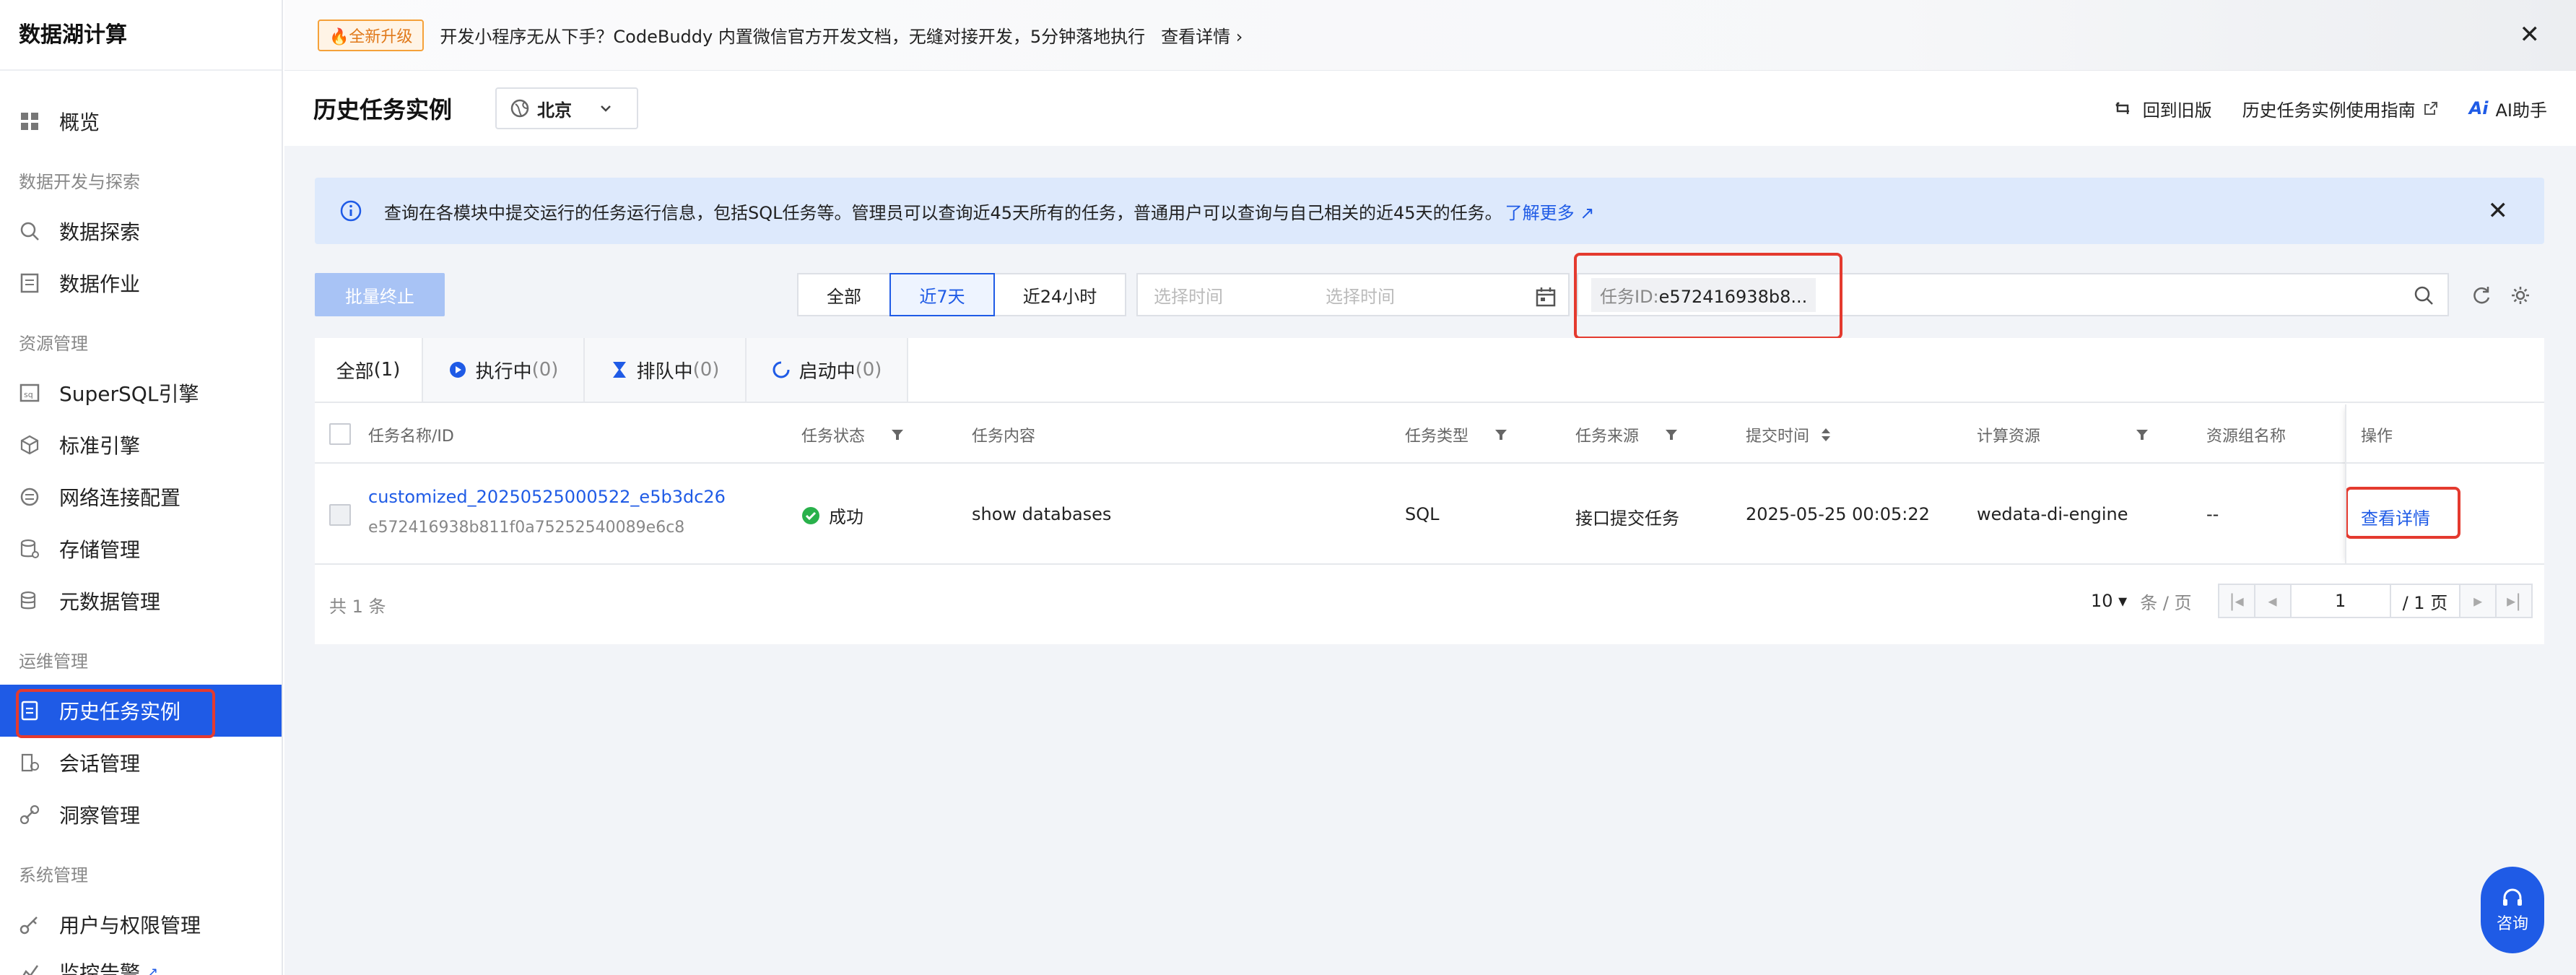 This screenshot has width=2576, height=975. Describe the element at coordinates (380, 294) in the screenshot. I see `batch-stop-button: 批量终止` at that location.